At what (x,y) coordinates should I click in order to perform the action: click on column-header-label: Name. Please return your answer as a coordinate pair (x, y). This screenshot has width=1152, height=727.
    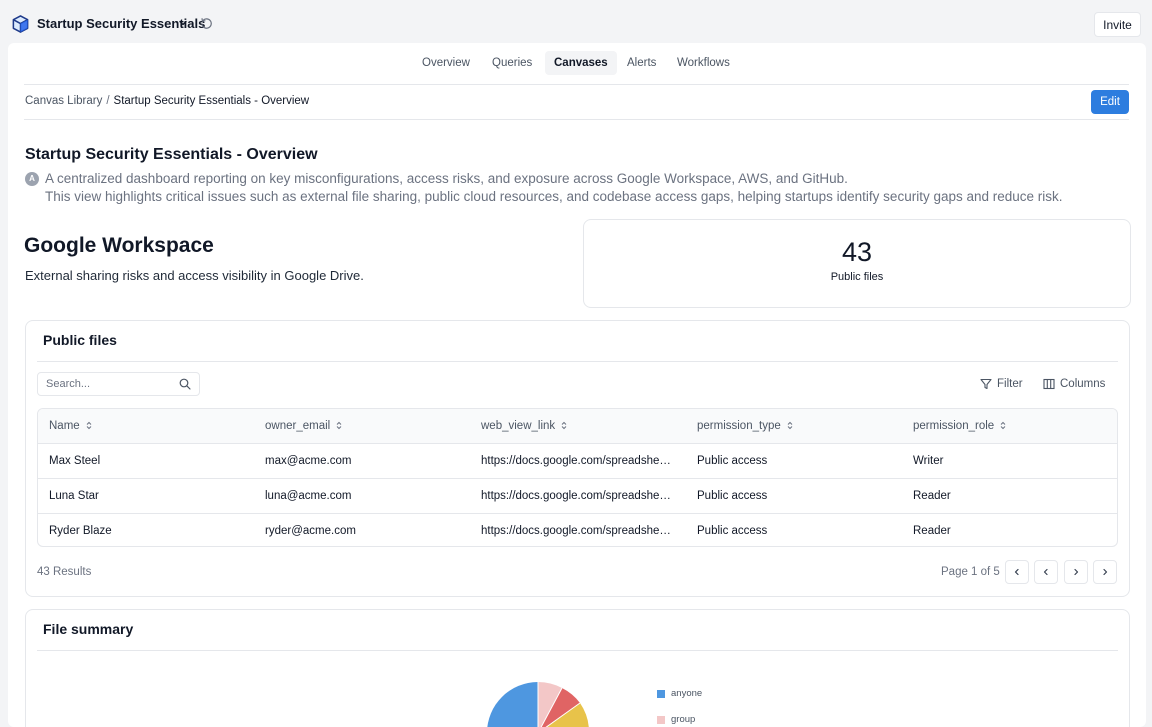
    Looking at the image, I should click on (64, 426).